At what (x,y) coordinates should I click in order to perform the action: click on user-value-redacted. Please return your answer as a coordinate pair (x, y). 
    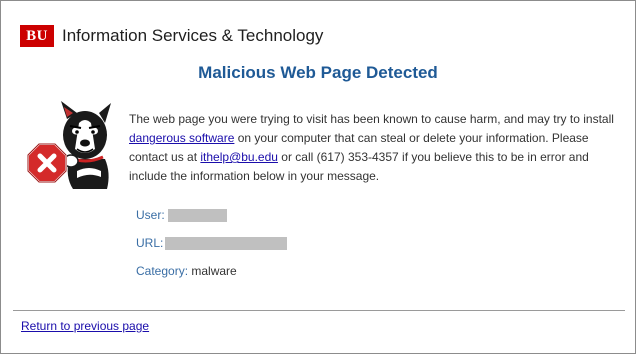
    Looking at the image, I should click on (197, 215).